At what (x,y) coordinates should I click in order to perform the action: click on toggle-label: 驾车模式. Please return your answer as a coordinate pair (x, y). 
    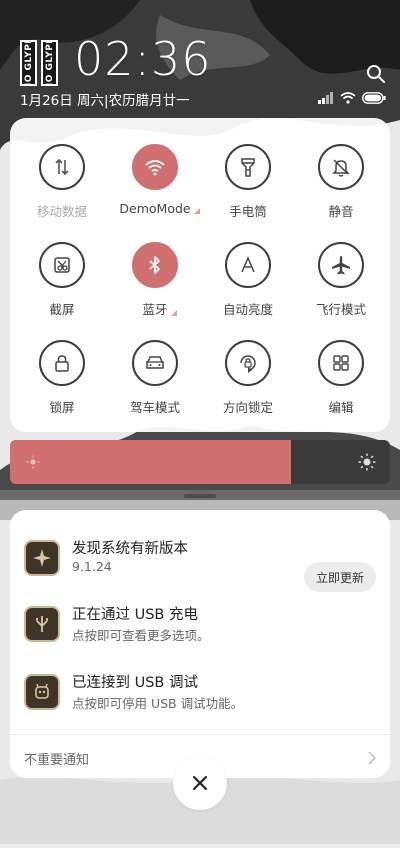
    Looking at the image, I should click on (154, 407).